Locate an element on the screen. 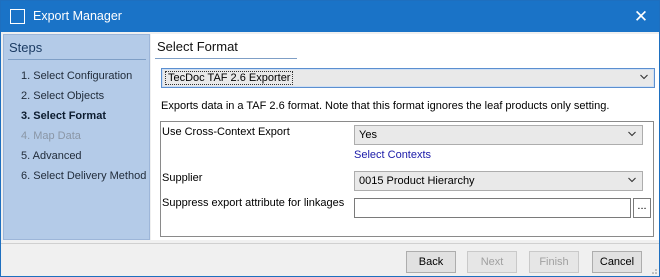 The height and width of the screenshot is (277, 660). resize-grip-icon is located at coordinates (653, 270).